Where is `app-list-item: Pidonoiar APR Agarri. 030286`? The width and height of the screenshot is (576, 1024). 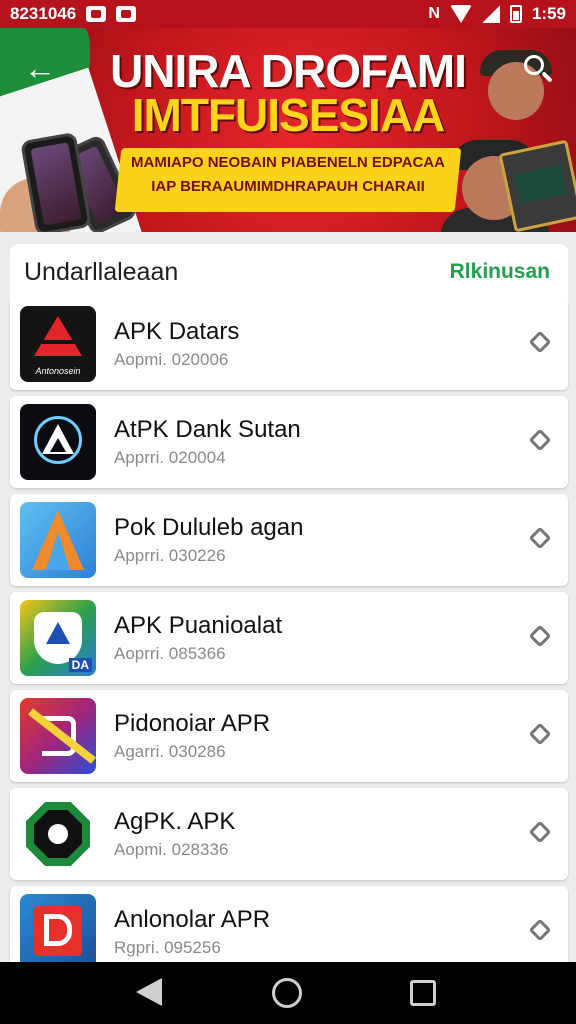
app-list-item: Pidonoiar APR Agarri. 030286 is located at coordinates (289, 736).